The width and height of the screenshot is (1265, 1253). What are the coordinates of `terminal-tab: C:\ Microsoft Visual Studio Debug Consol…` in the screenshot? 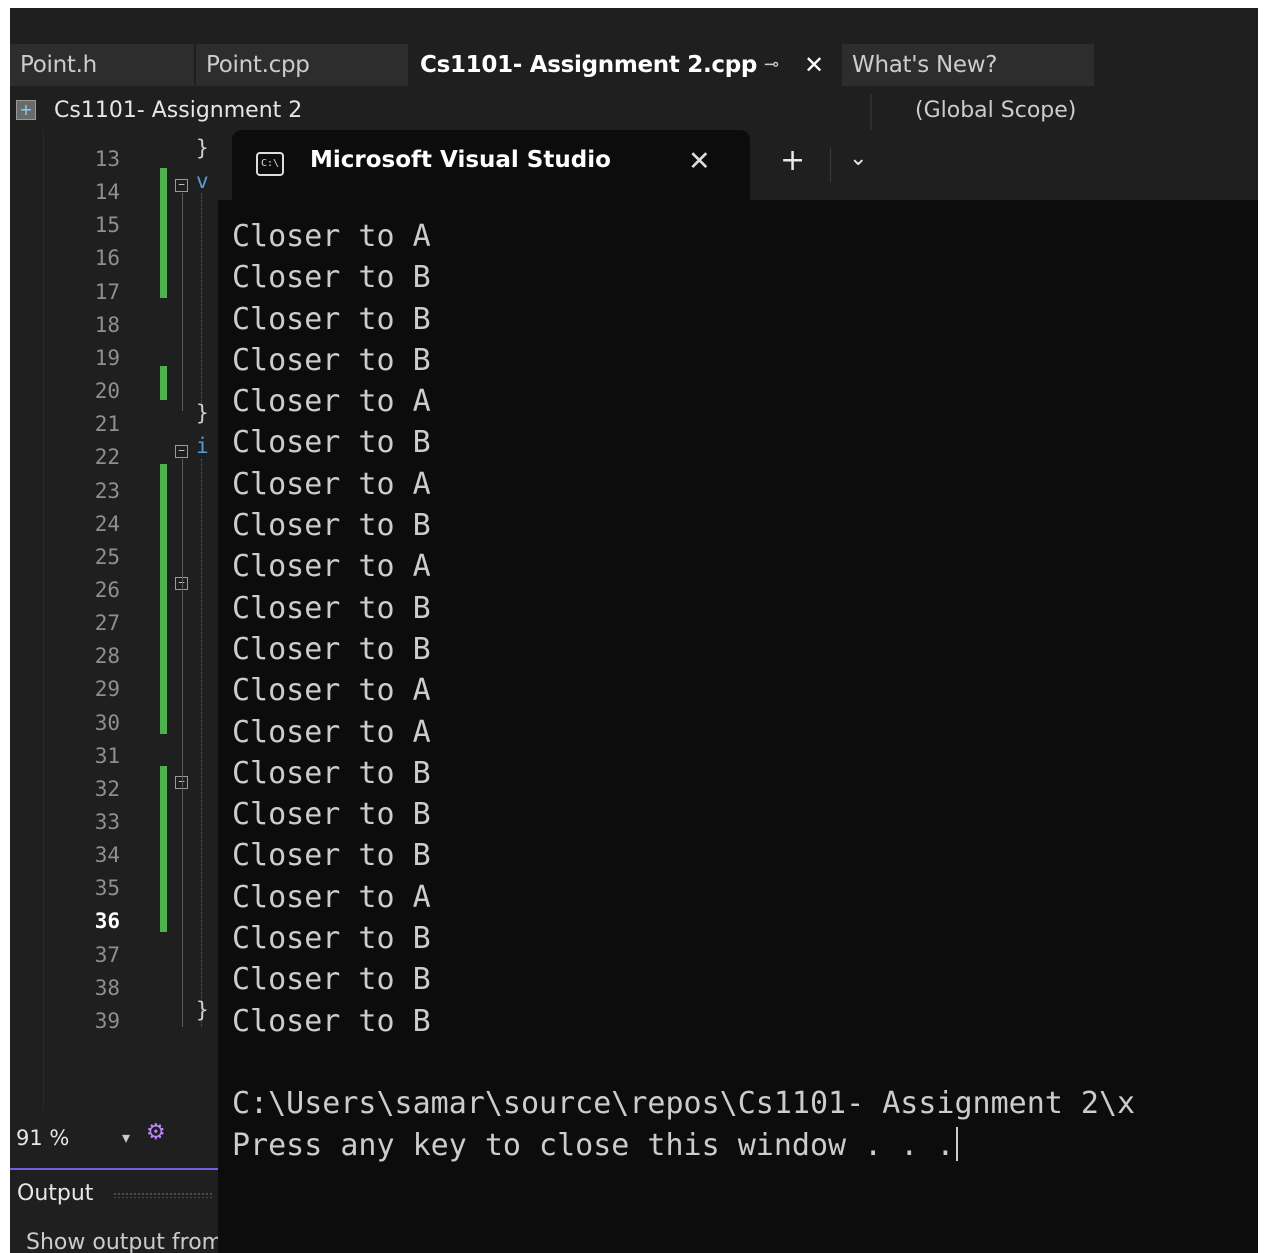 It's located at (491, 165).